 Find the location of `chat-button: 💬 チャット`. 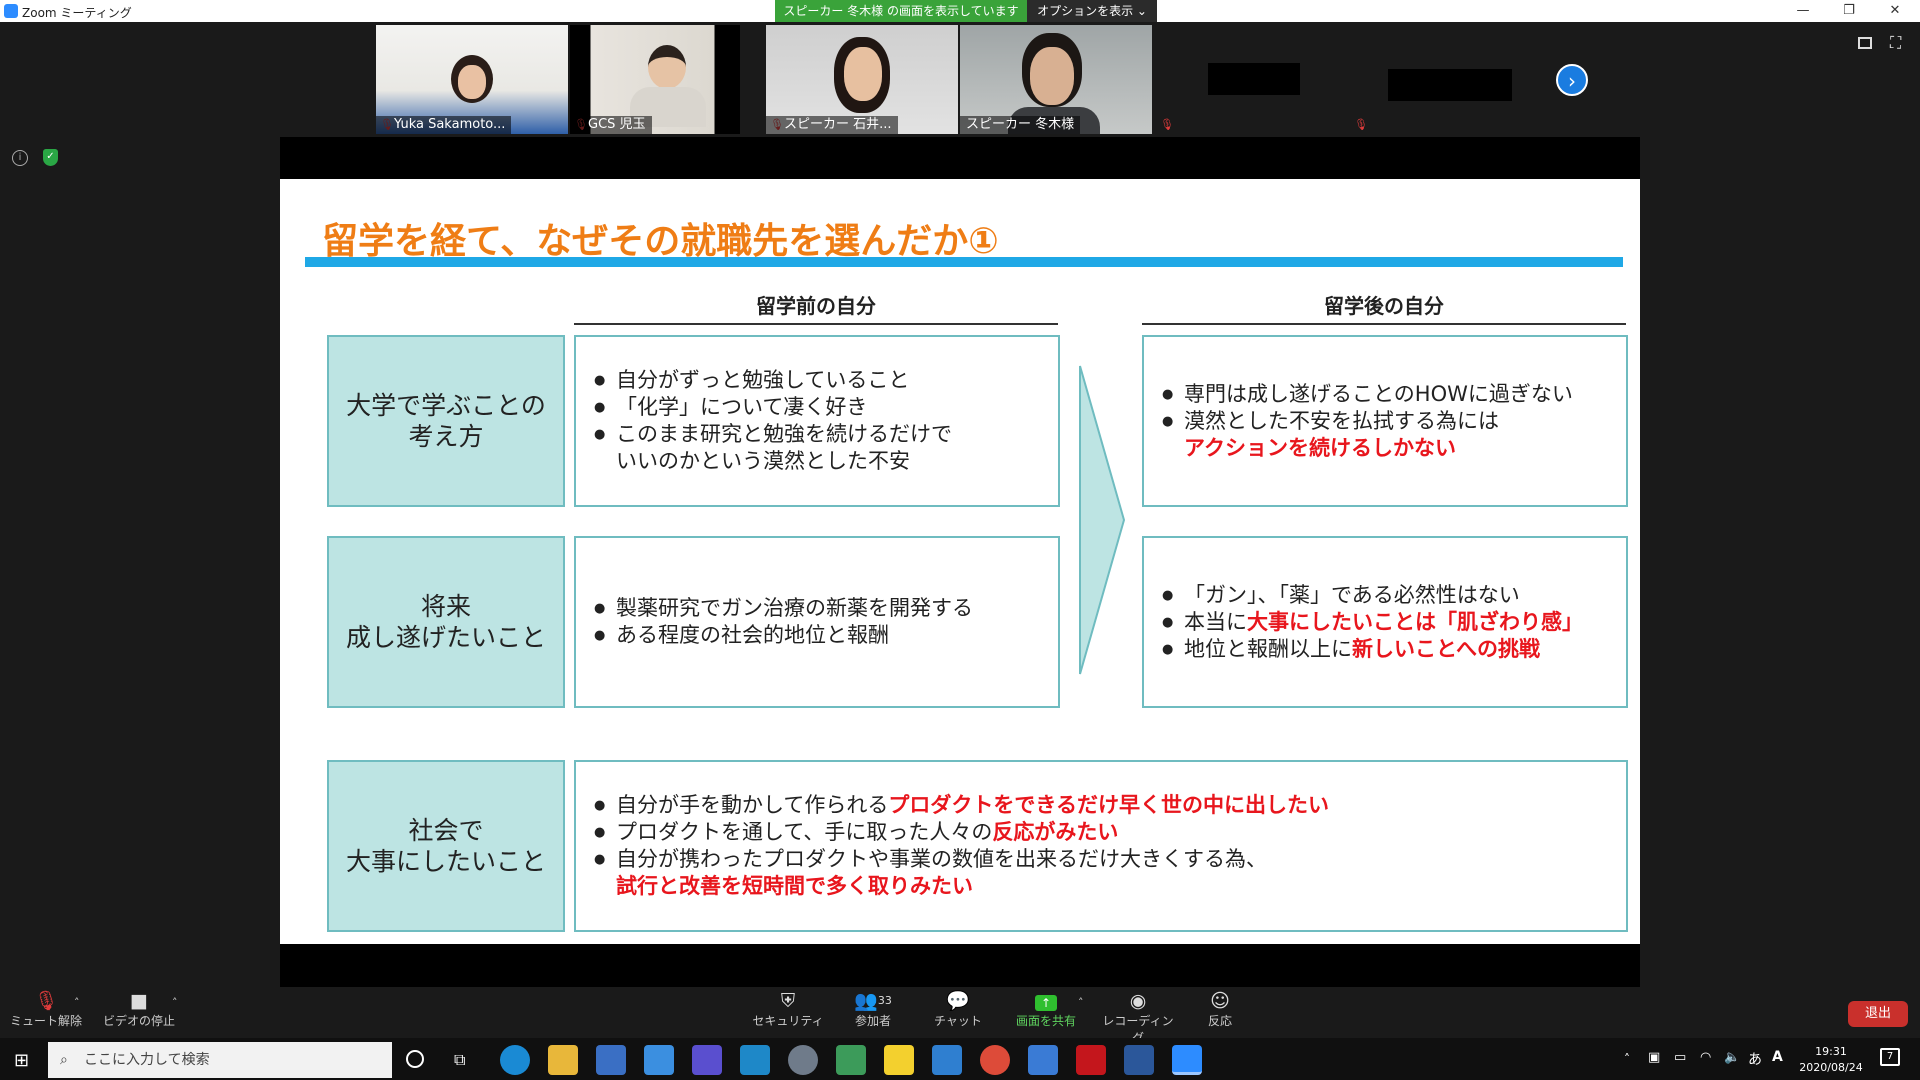

chat-button: 💬 チャット is located at coordinates (958, 1009).